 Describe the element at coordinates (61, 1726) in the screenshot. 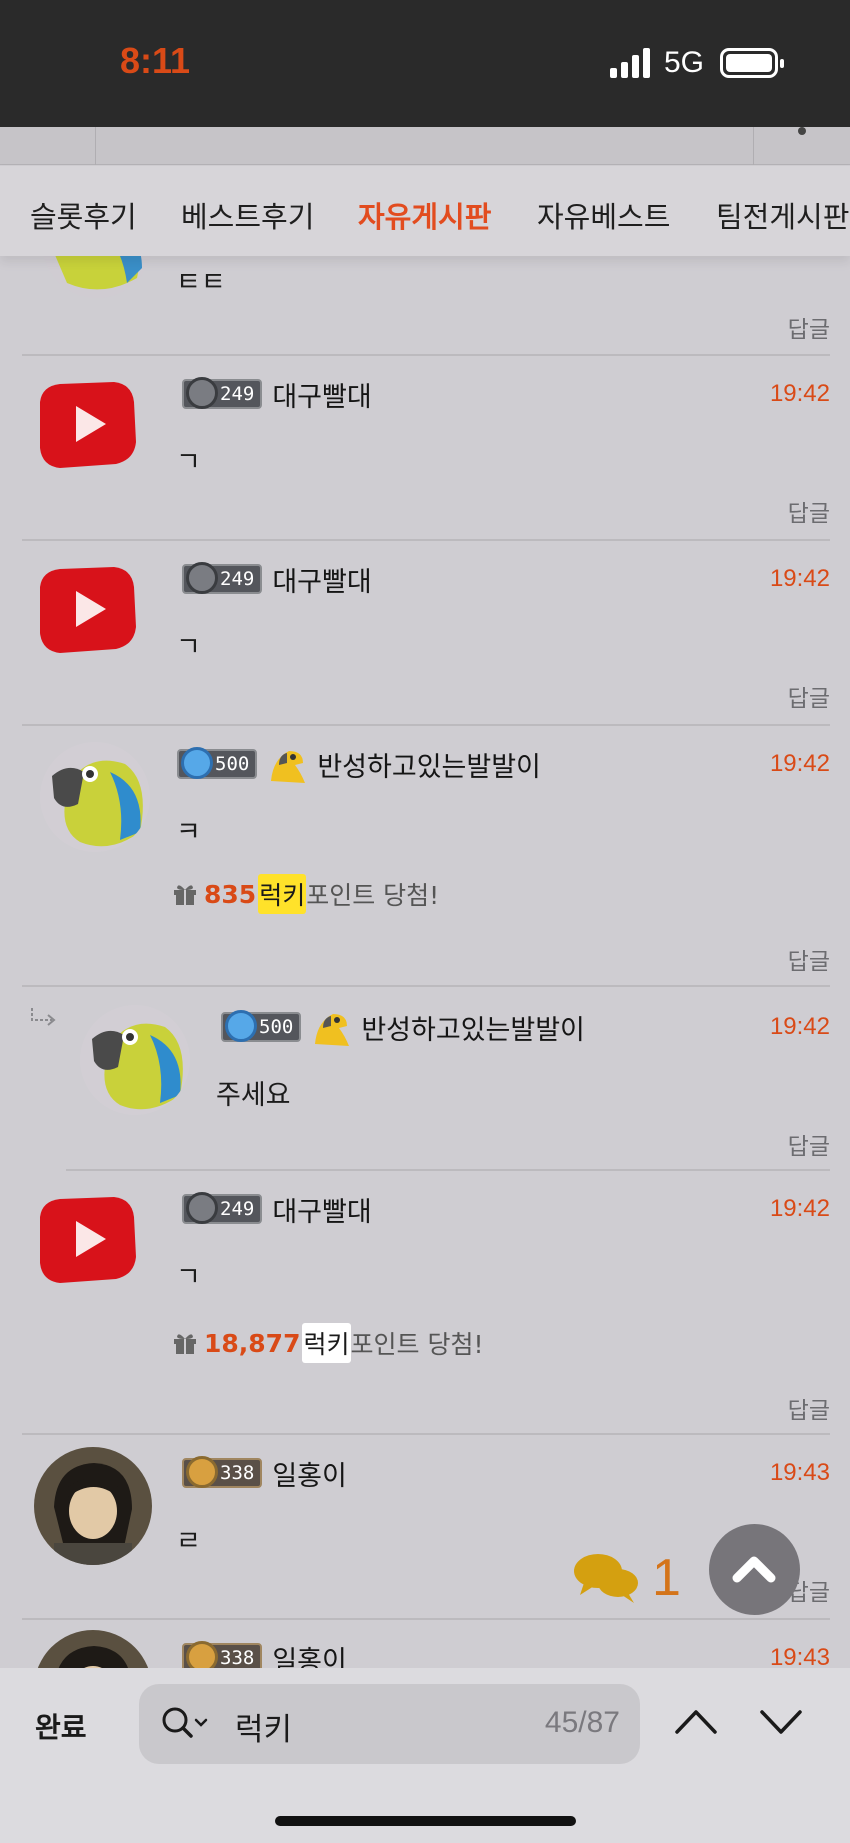

I see `done-button: 완료` at that location.